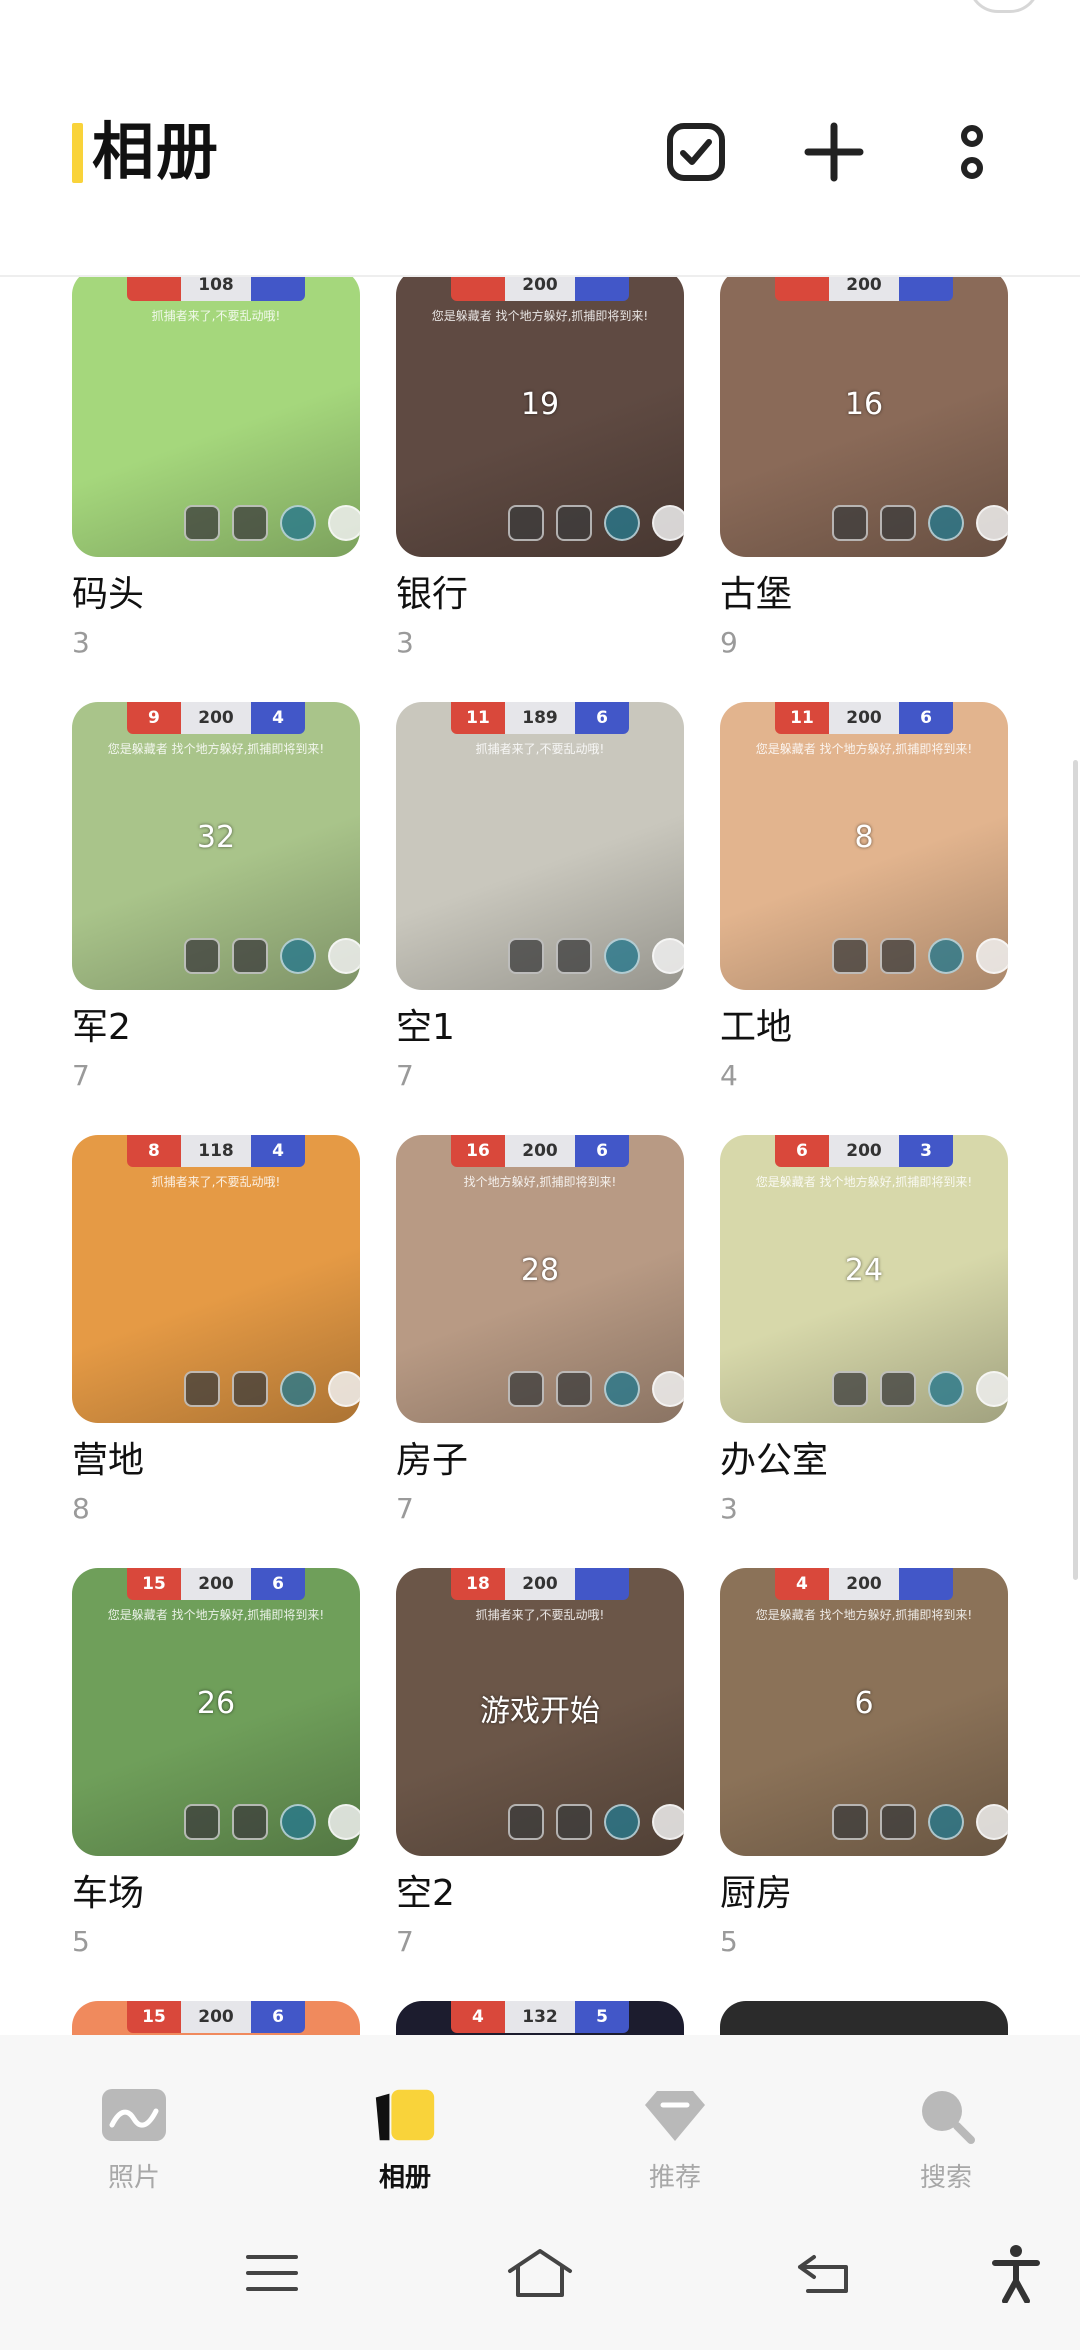 This screenshot has width=1080, height=2350. Describe the element at coordinates (1016, 2273) in the screenshot. I see `accessibility-button` at that location.